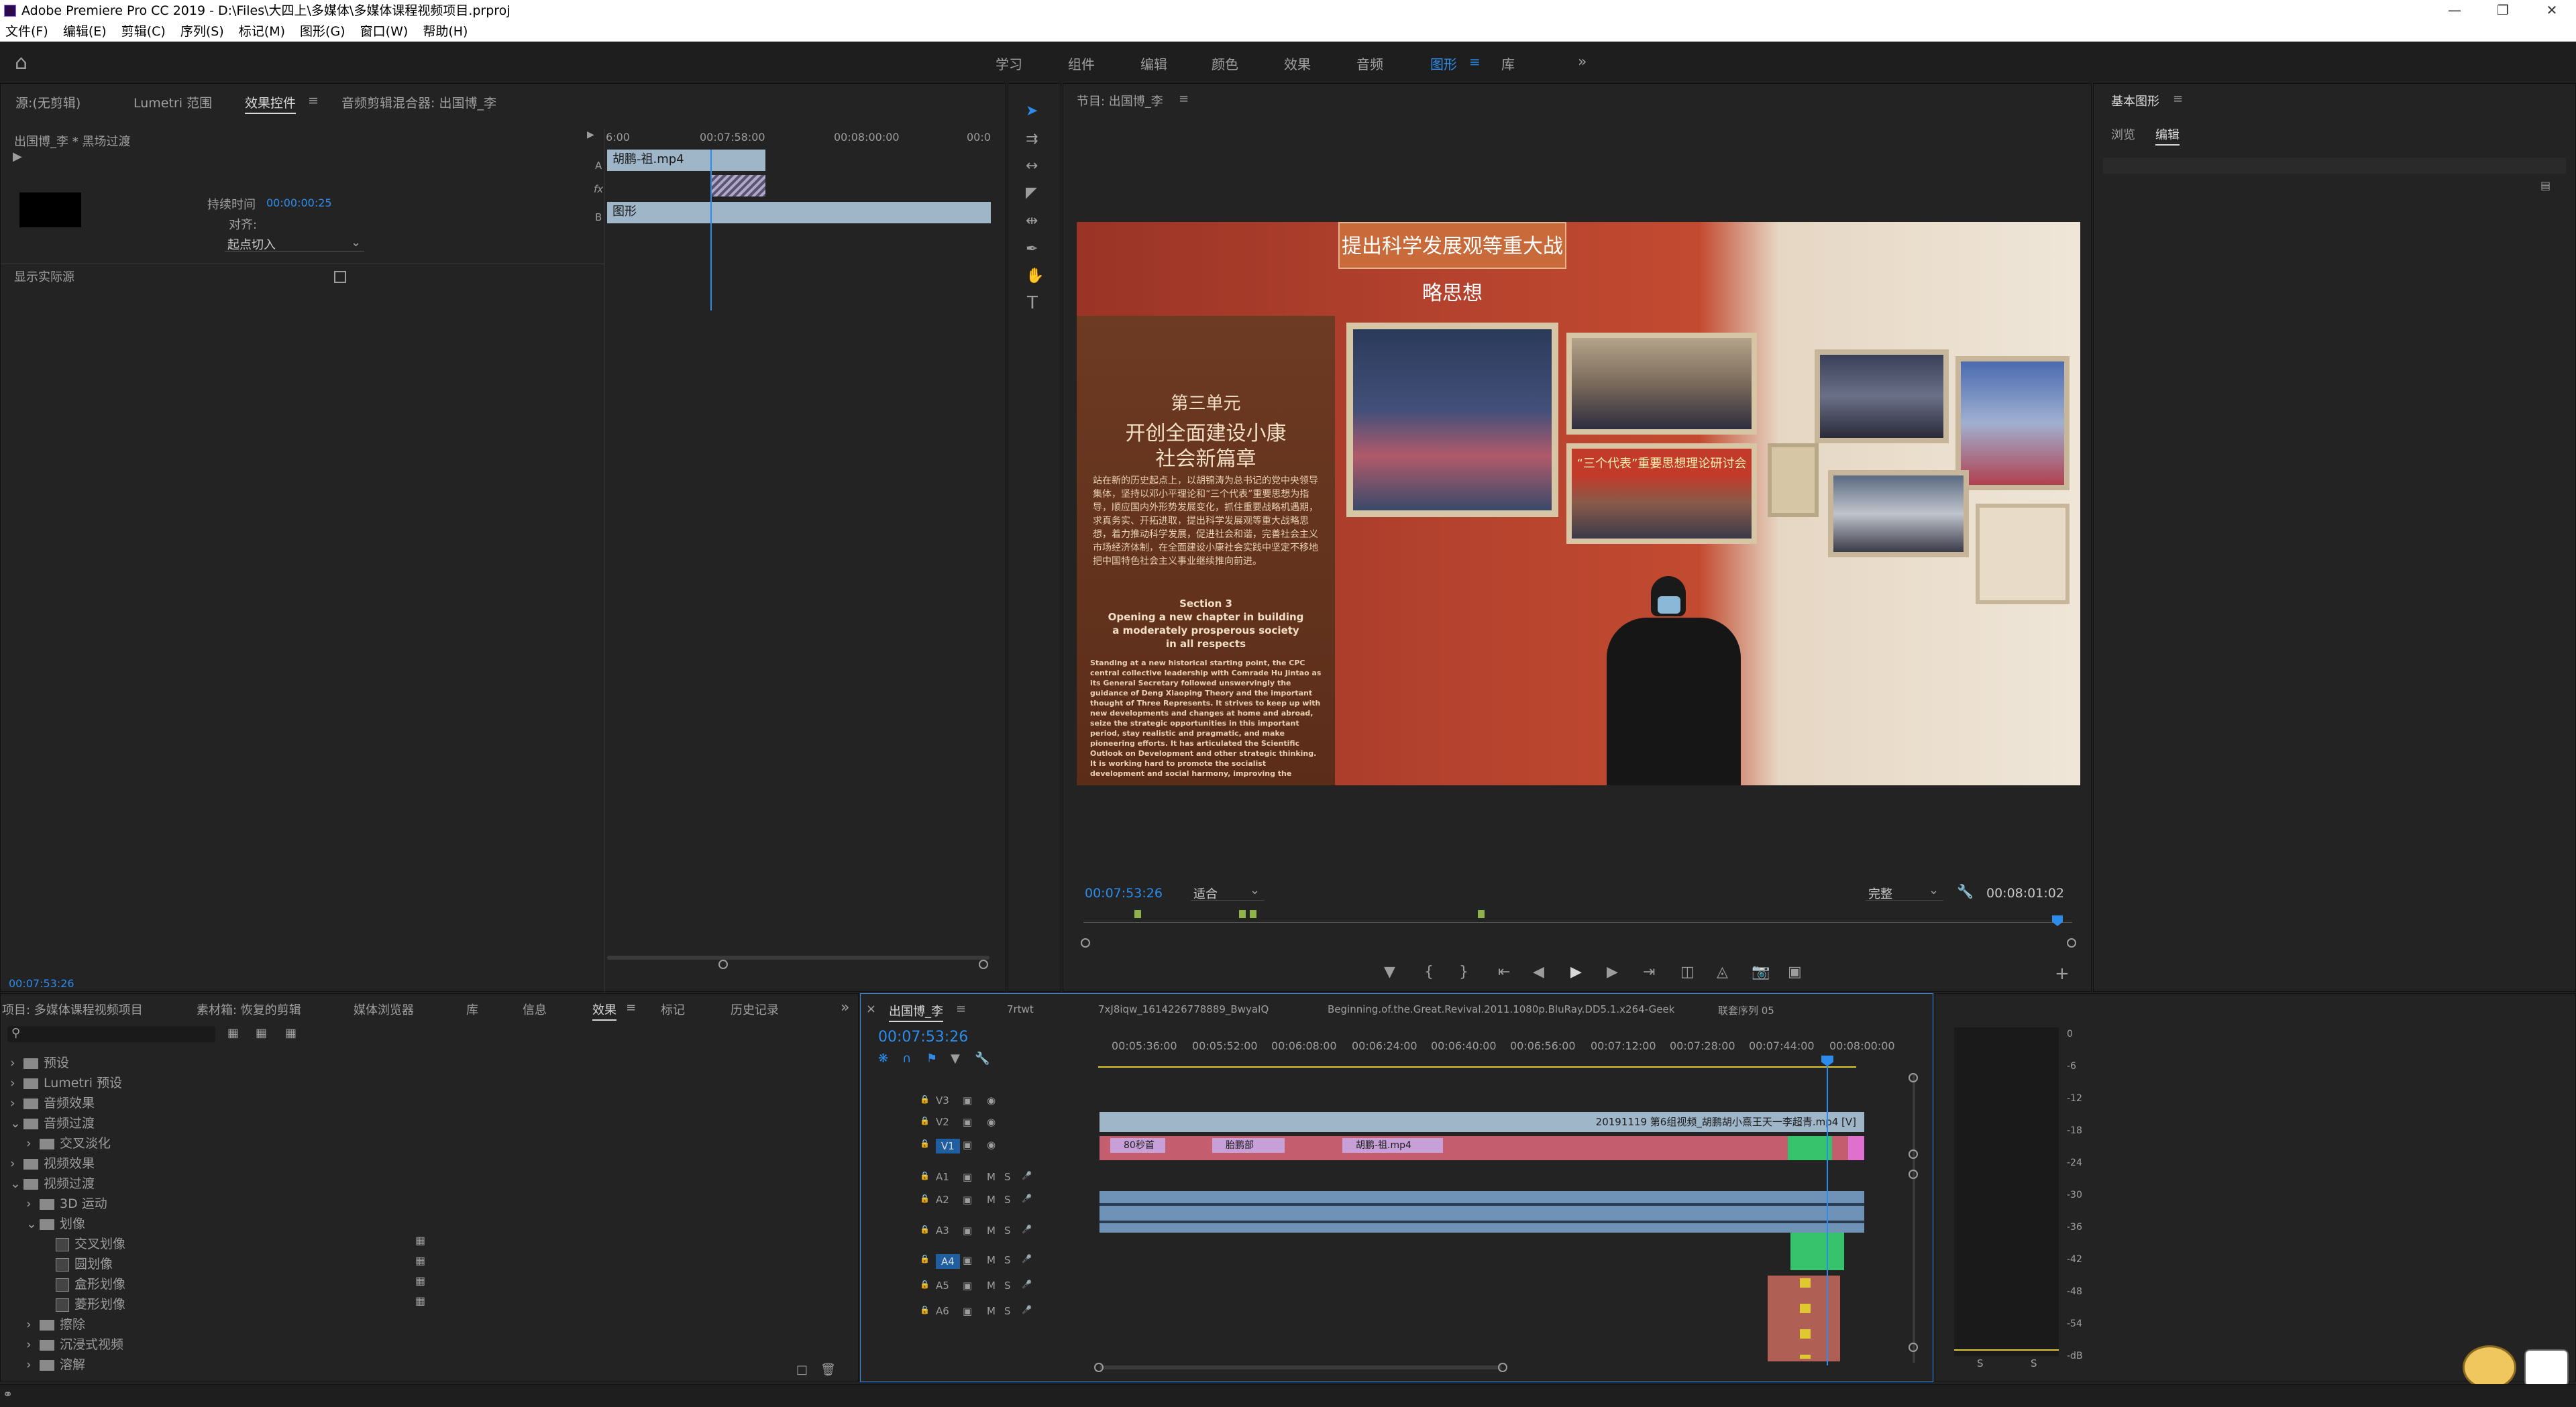 Image resolution: width=2576 pixels, height=1407 pixels. What do you see at coordinates (1184, 99) in the screenshot?
I see `program-menu-icon: ≡` at bounding box center [1184, 99].